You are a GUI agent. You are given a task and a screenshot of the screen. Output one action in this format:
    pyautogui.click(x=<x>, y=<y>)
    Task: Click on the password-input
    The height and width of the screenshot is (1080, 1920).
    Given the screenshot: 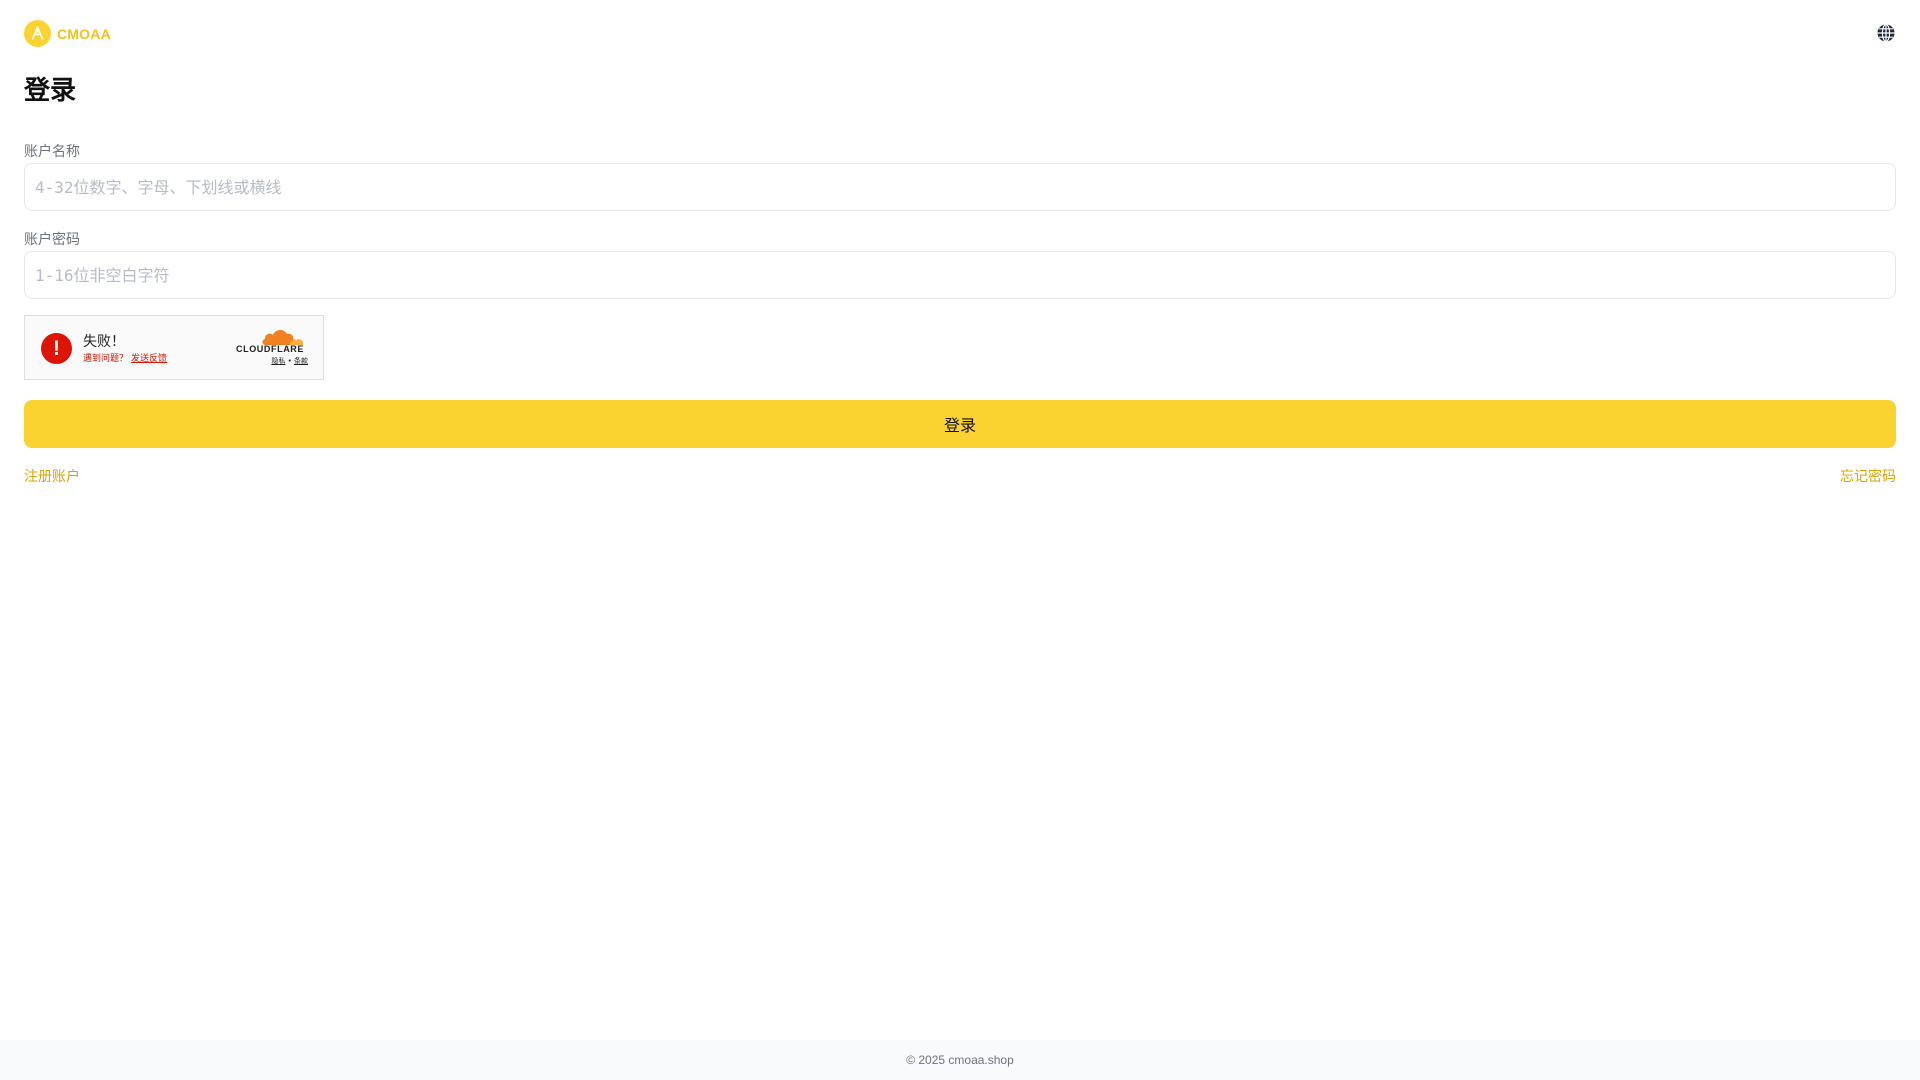 What is the action you would take?
    pyautogui.click(x=960, y=275)
    